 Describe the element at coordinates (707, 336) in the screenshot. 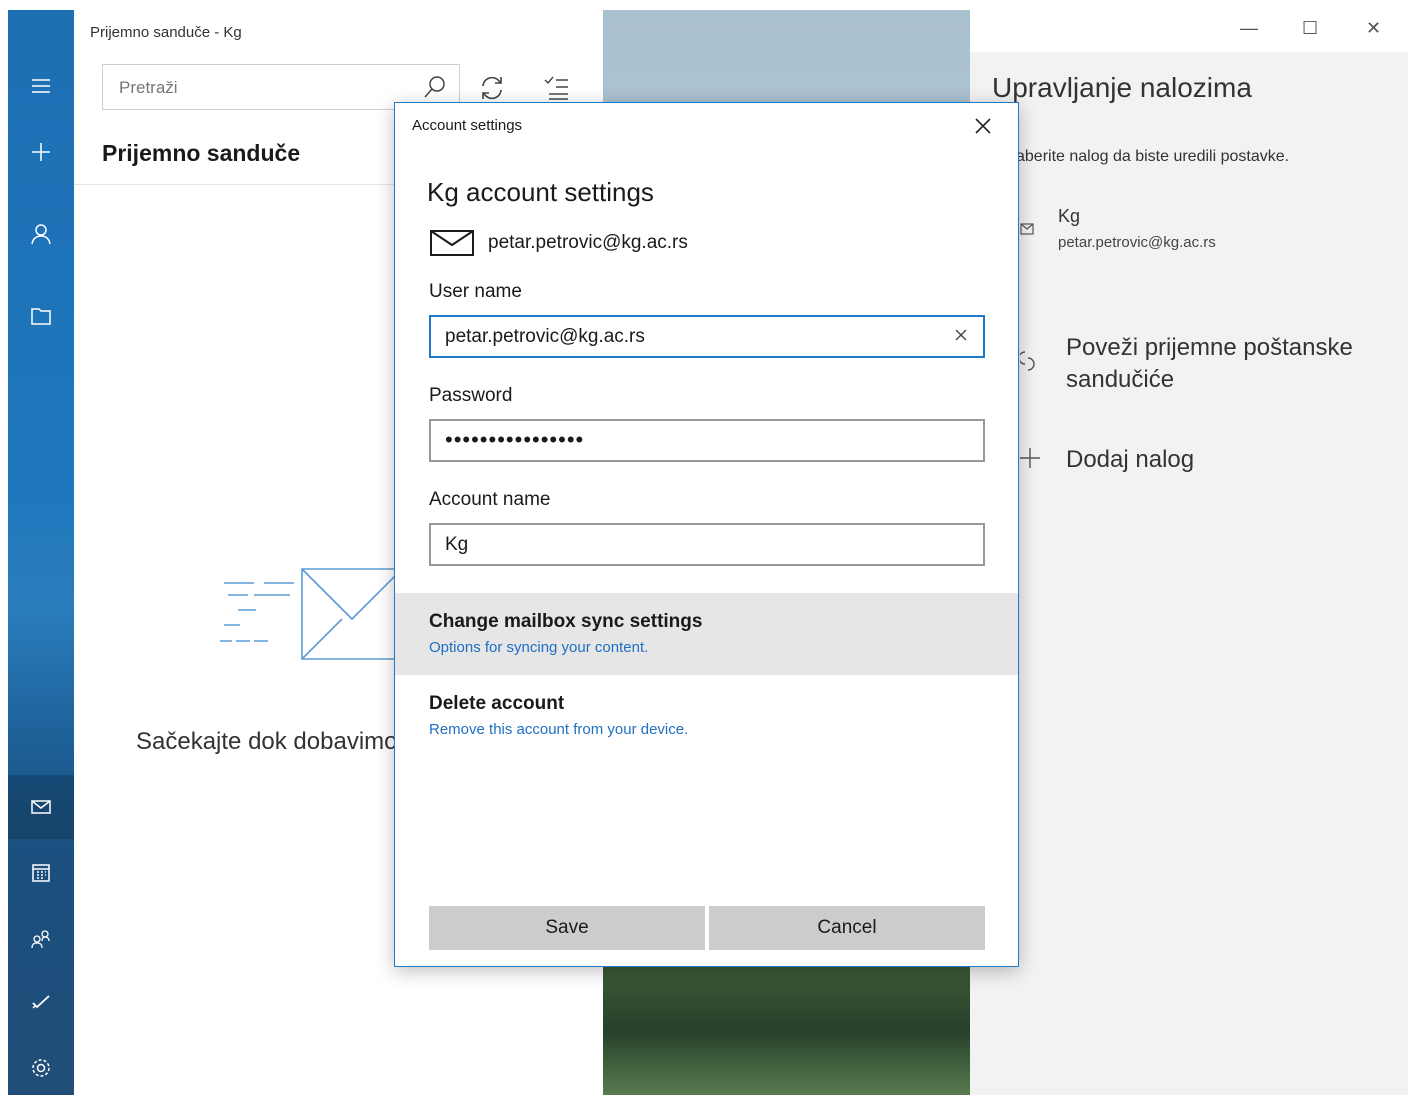

I see `username-field: petar.petrovic@kg.ac.rs` at that location.